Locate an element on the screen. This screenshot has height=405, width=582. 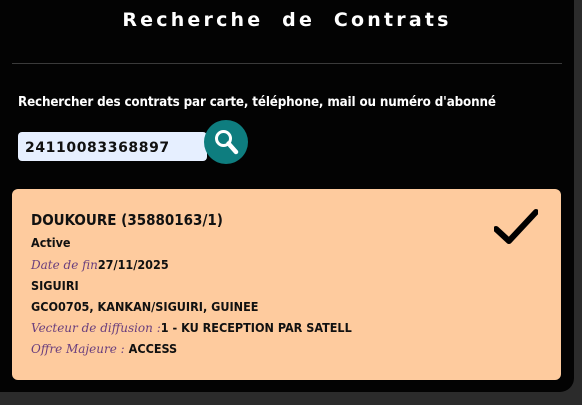
offer-row: Offre Majeure : ACCESS is located at coordinates (104, 348).